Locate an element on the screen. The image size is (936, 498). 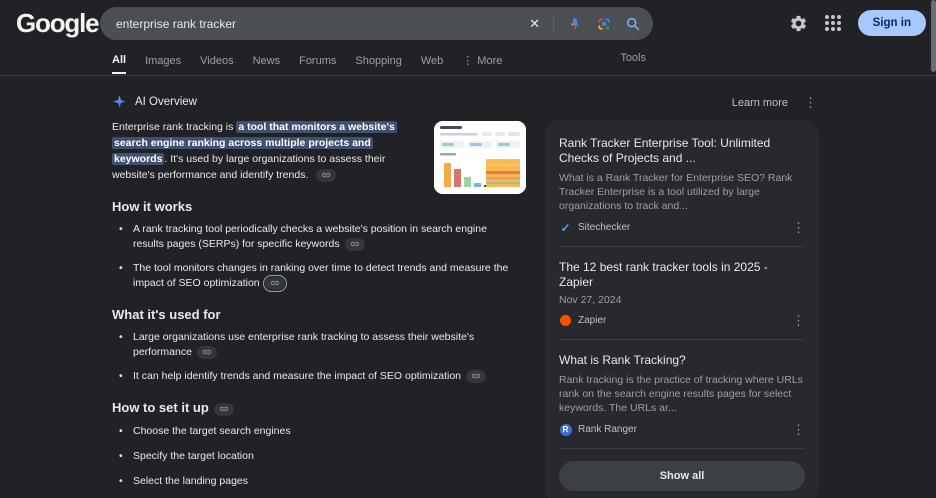
overview-more-icon: ⋮ is located at coordinates (810, 102).